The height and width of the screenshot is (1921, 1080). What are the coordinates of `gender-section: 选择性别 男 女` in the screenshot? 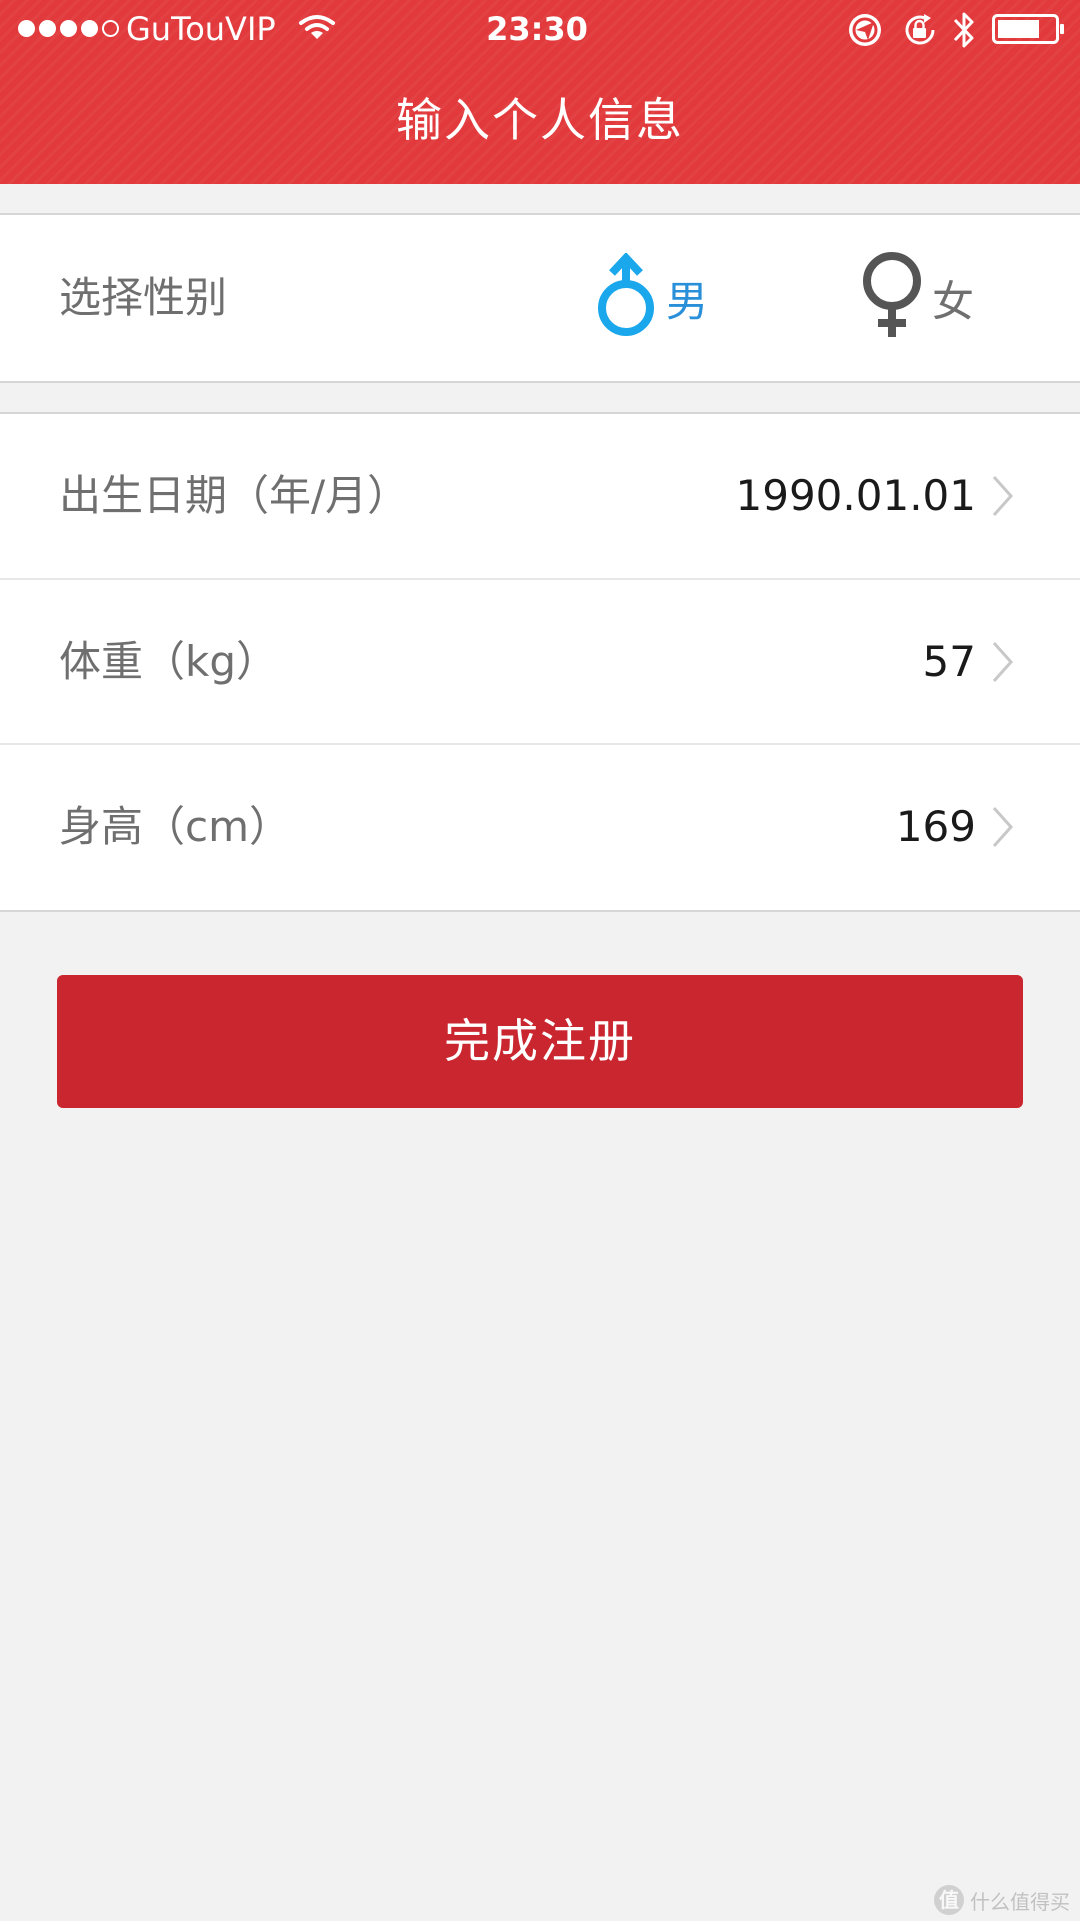 It's located at (540, 298).